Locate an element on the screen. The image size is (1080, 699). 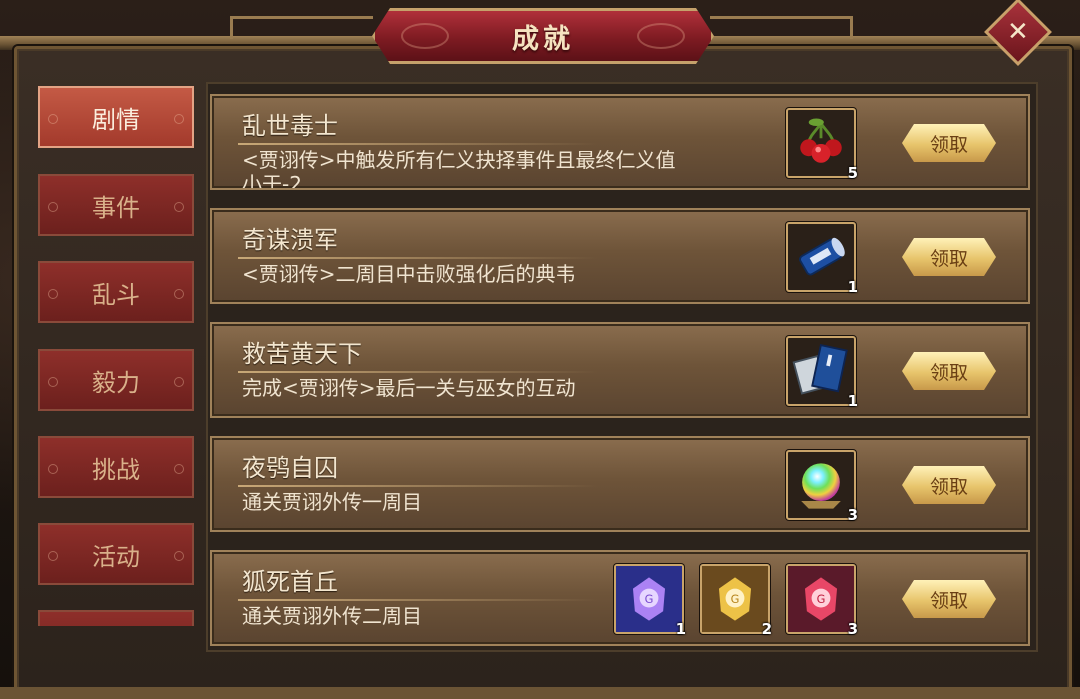
achievement-description: 通关贾诩外传一周目 is located at coordinates (332, 502).